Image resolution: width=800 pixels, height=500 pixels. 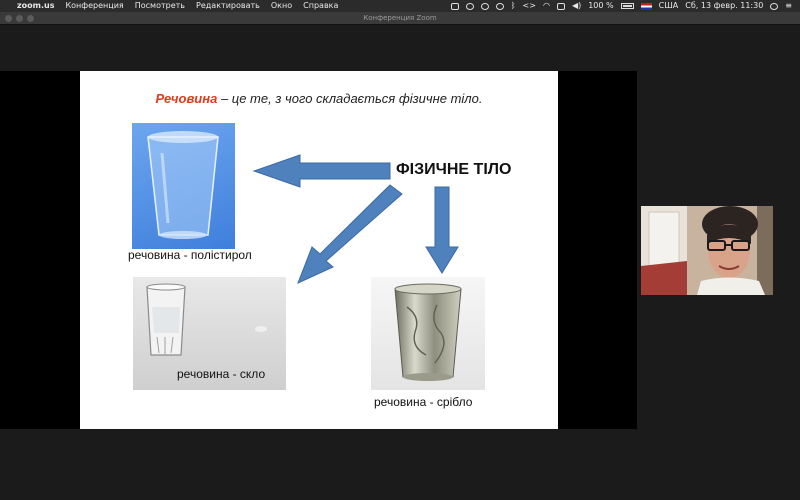 I want to click on slide-arrows, so click(x=355, y=219).